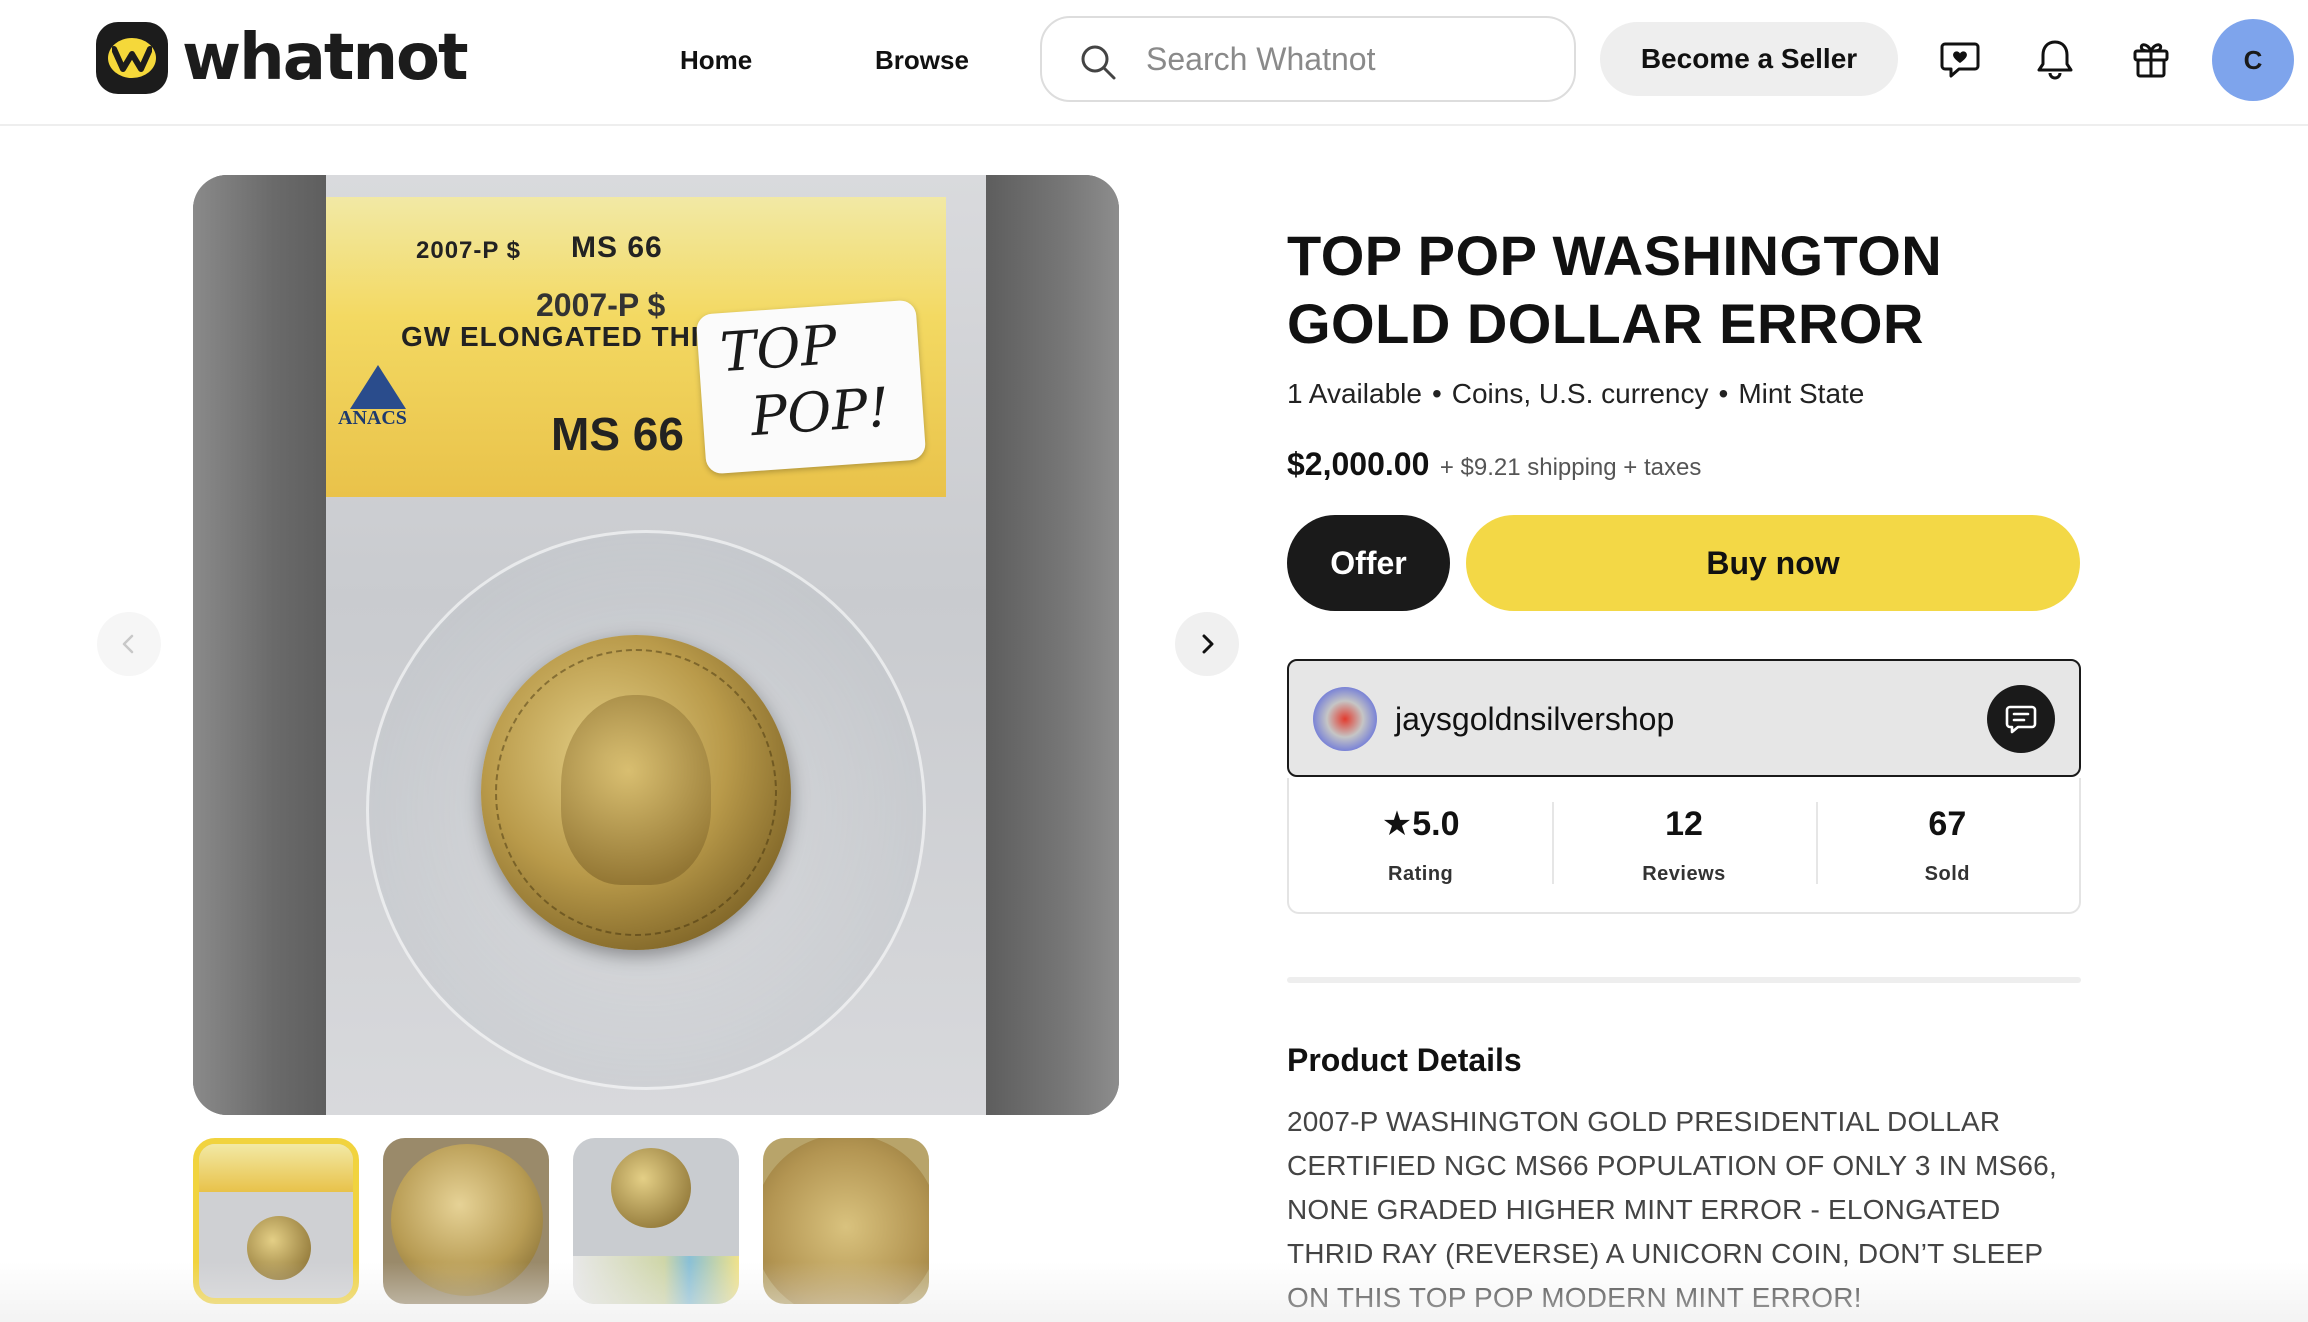 The image size is (2308, 1322). Describe the element at coordinates (468, 250) in the screenshot. I see `slab-grade-top: 2007-P $` at that location.